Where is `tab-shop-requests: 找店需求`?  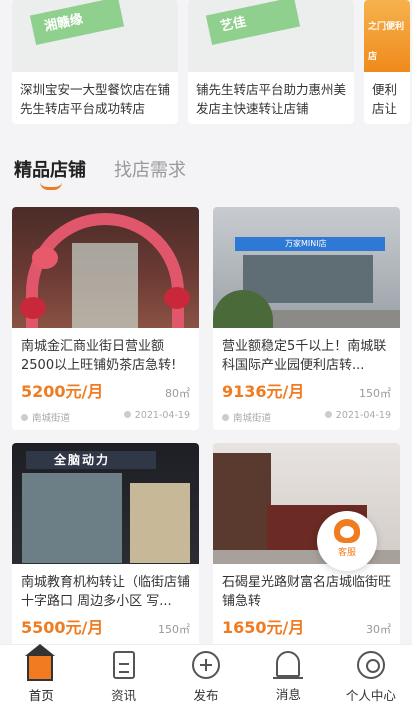 tab-shop-requests: 找店需求 is located at coordinates (150, 169).